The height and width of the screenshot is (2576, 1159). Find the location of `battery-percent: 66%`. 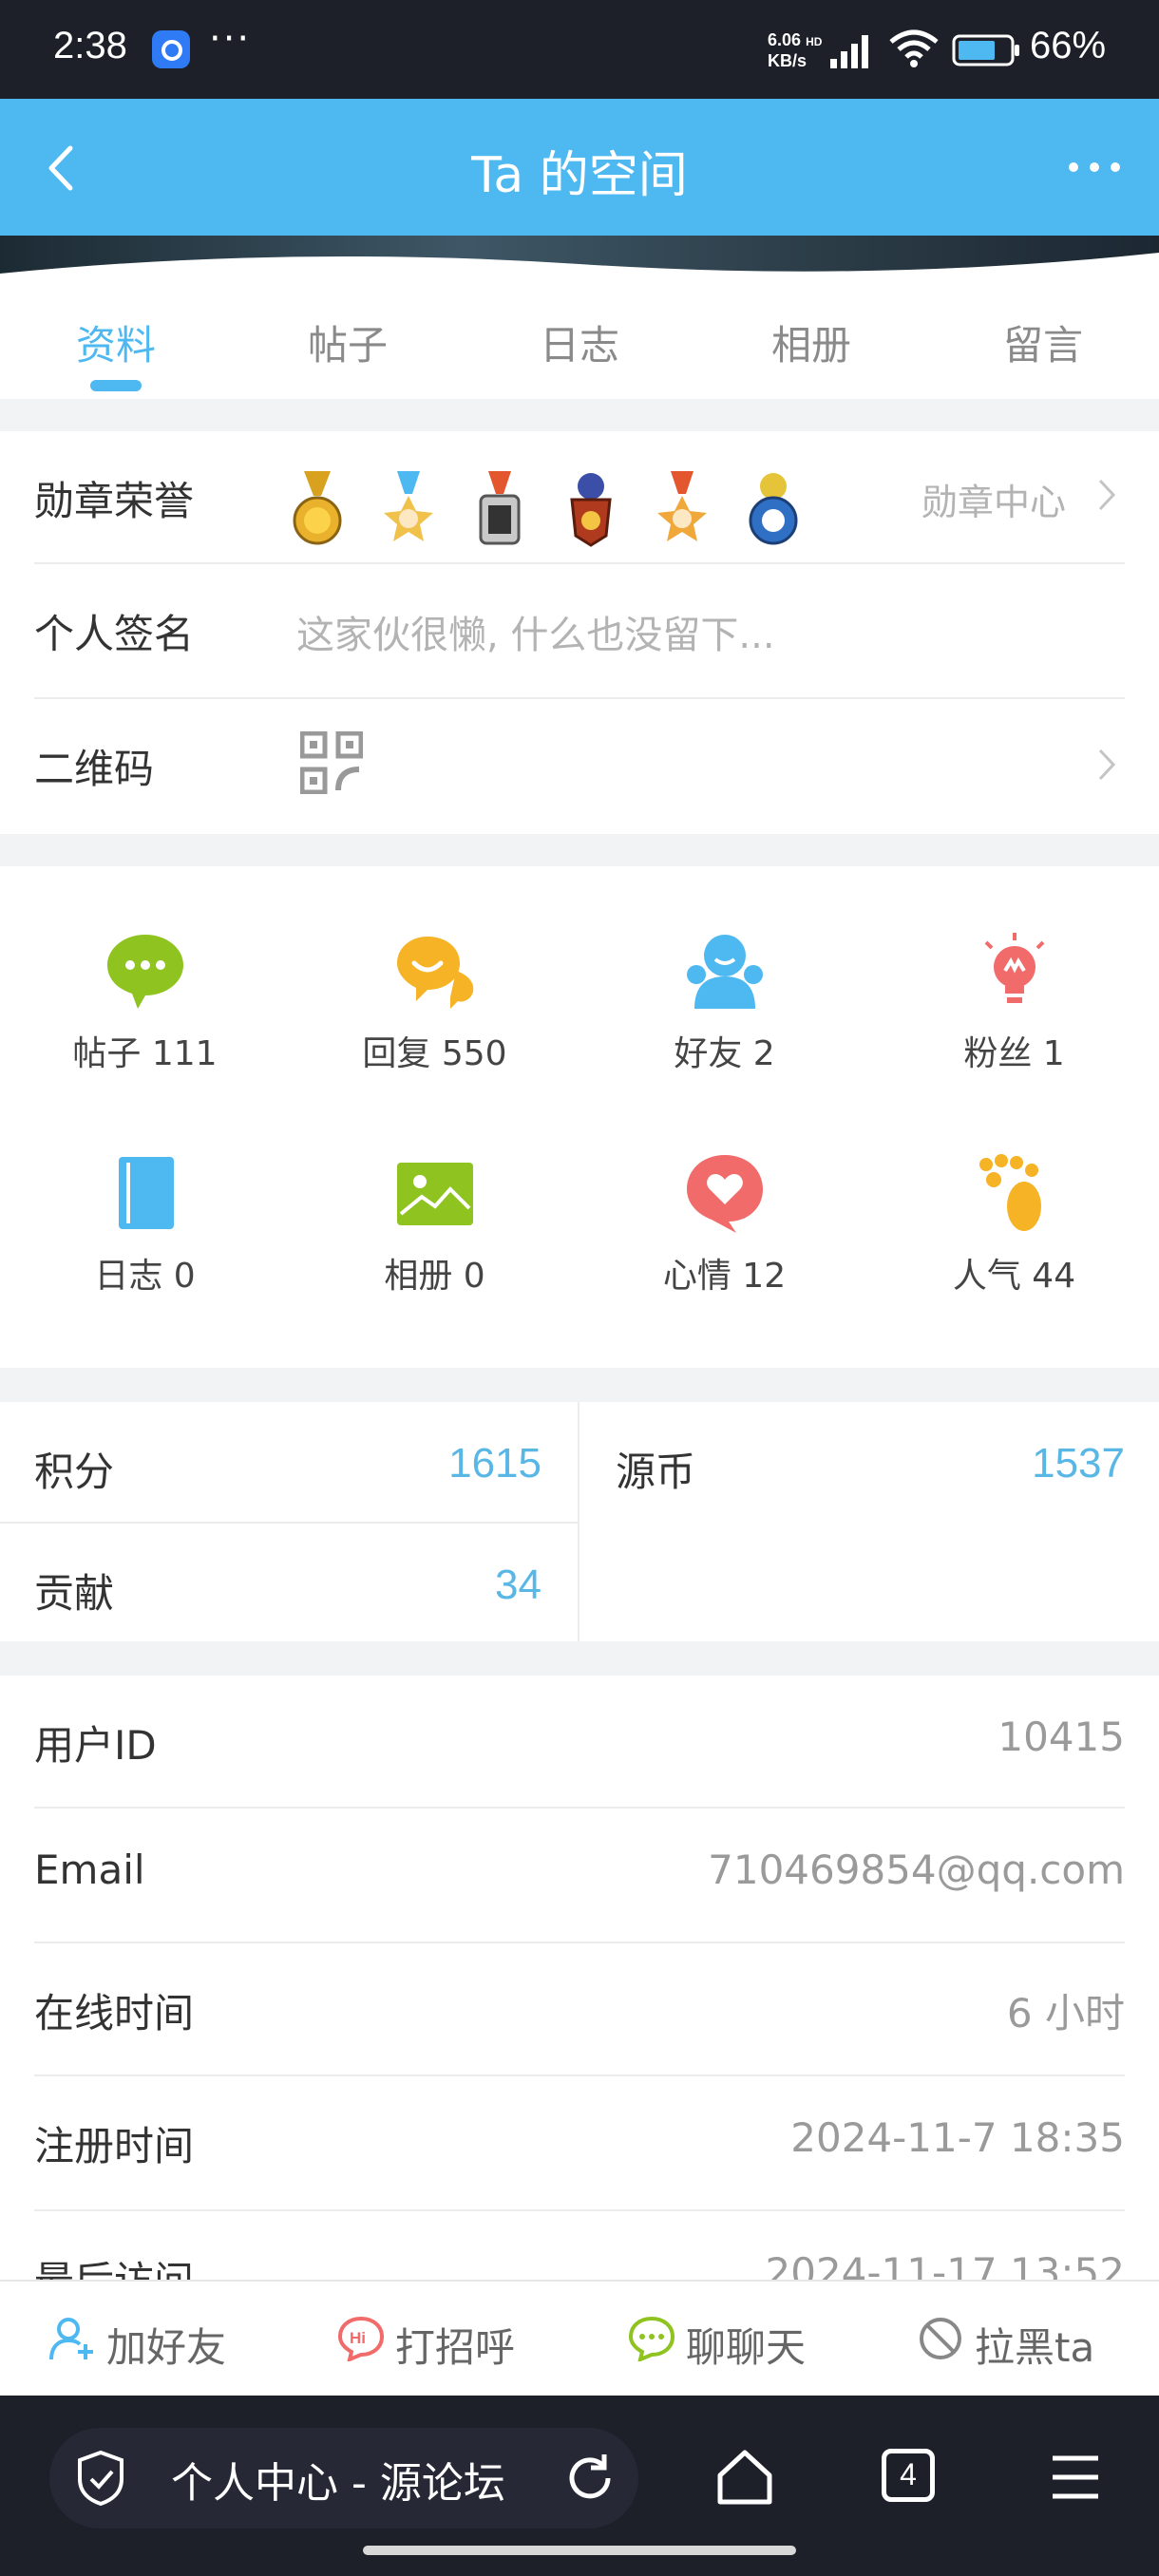

battery-percent: 66% is located at coordinates (1068, 45).